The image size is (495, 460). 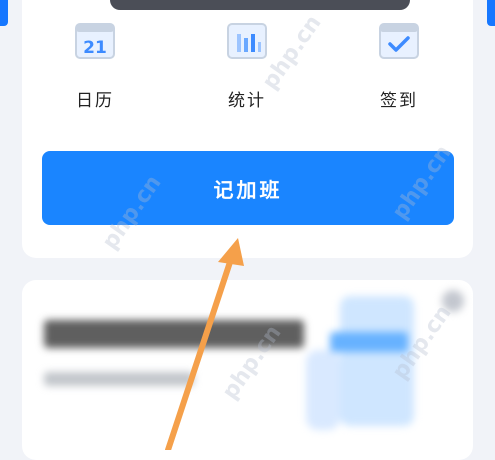 What do you see at coordinates (204, 344) in the screenshot?
I see `annotation-arrow-icon` at bounding box center [204, 344].